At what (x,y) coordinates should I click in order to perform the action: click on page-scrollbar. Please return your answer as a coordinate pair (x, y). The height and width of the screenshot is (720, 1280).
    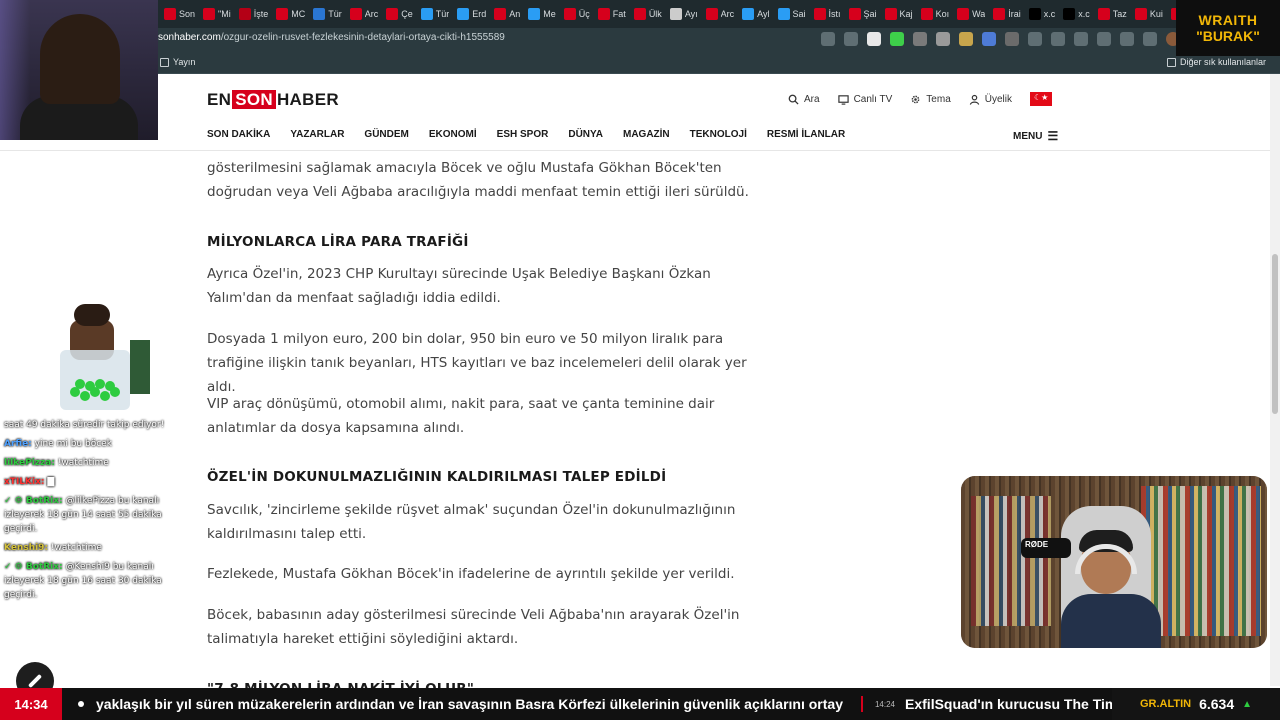
    Looking at the image, I should click on (1275, 380).